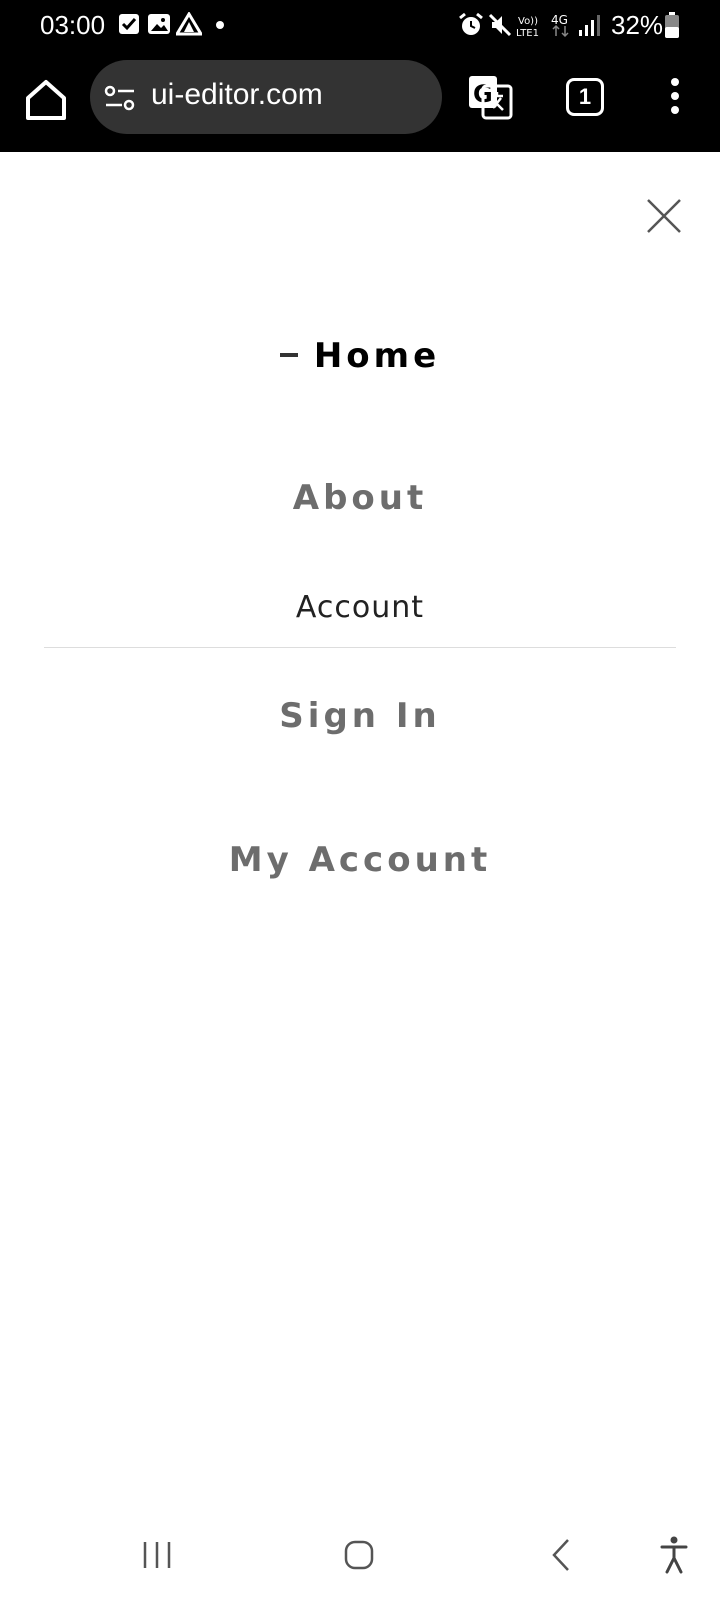 This screenshot has height=1600, width=720. Describe the element at coordinates (377, 356) in the screenshot. I see `menu-item-home-label: Home` at that location.